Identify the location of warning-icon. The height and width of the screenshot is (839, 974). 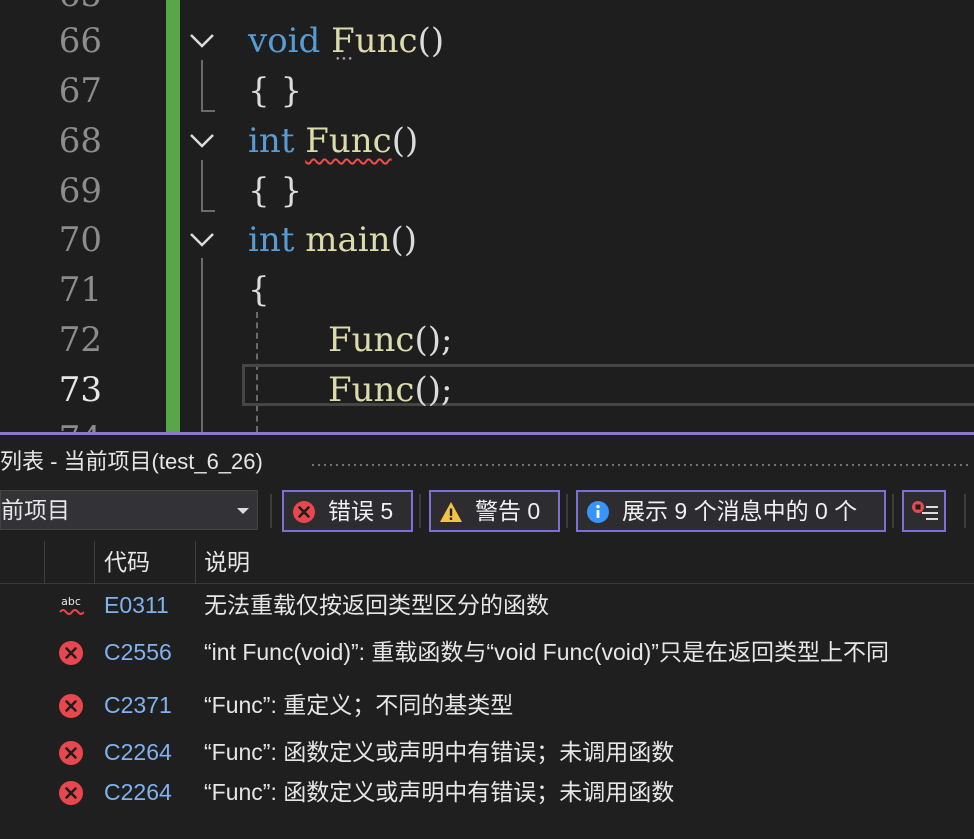
(451, 512).